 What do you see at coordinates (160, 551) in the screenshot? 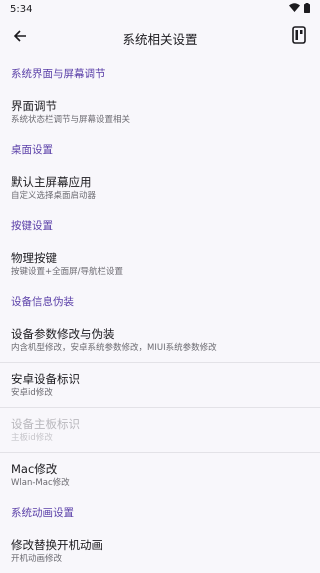
I see `list-item-boot-animation: 修改替换开机动画 开机动画修改` at bounding box center [160, 551].